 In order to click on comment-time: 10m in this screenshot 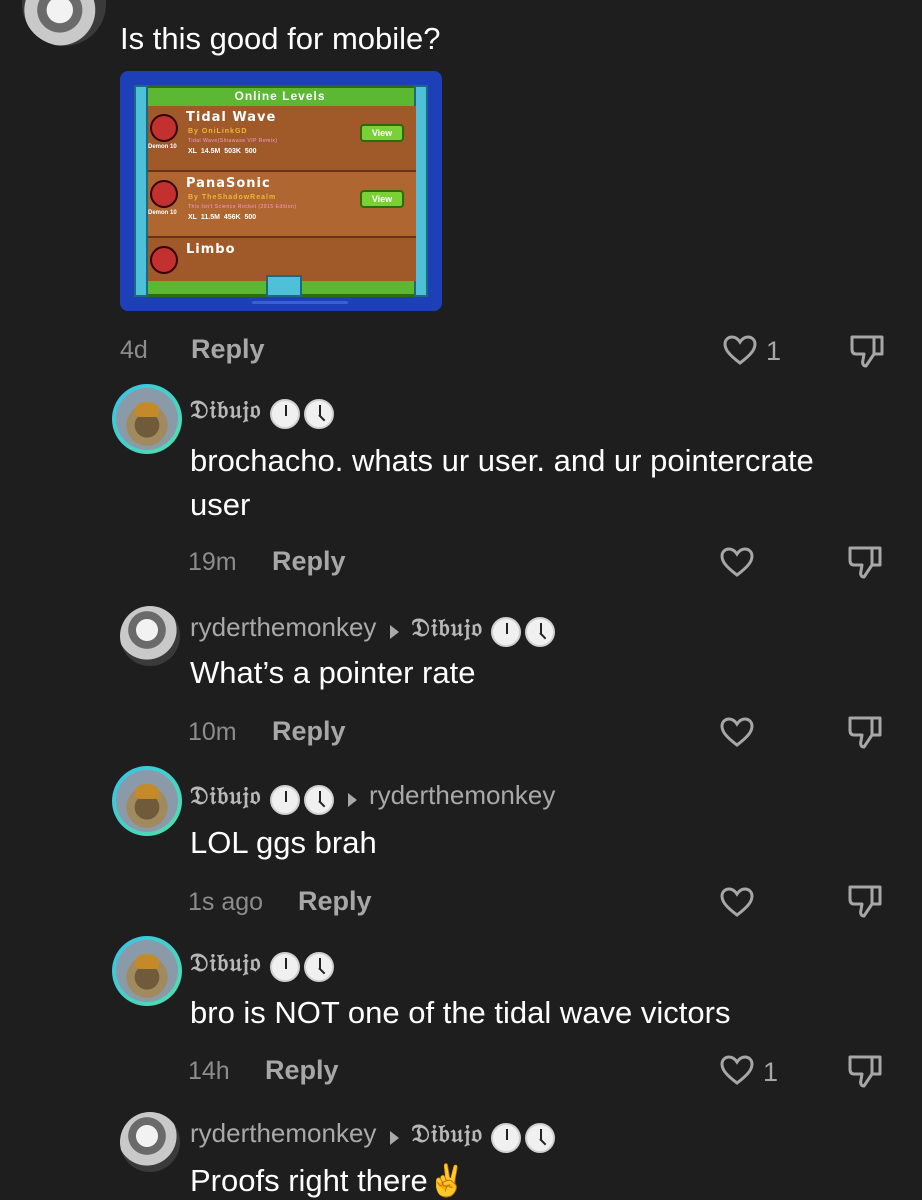, I will do `click(212, 732)`.